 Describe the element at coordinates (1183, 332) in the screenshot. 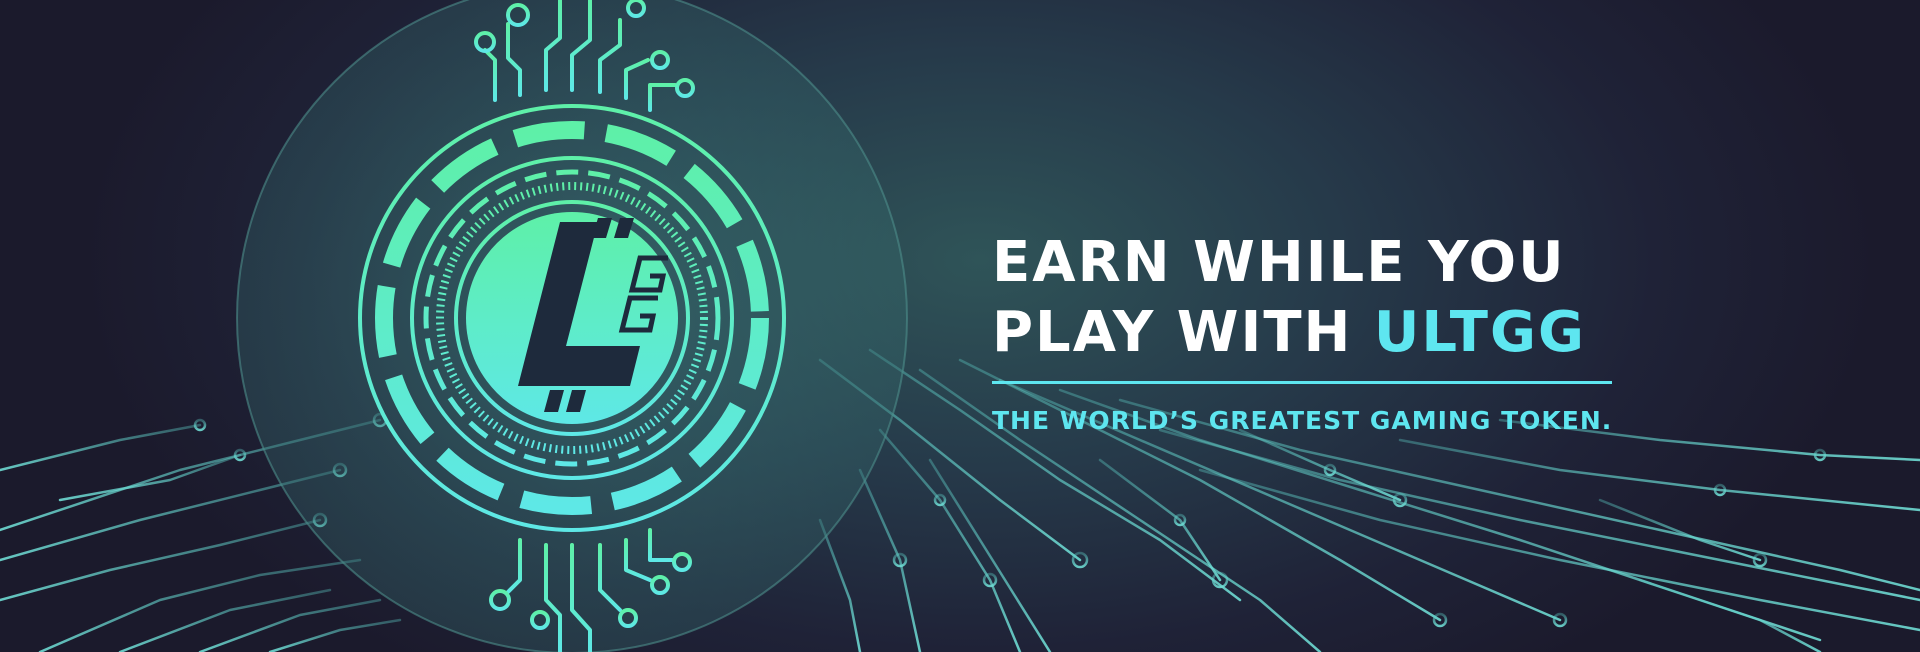

I see `headline-line2-prefix: PLAY WITH` at that location.